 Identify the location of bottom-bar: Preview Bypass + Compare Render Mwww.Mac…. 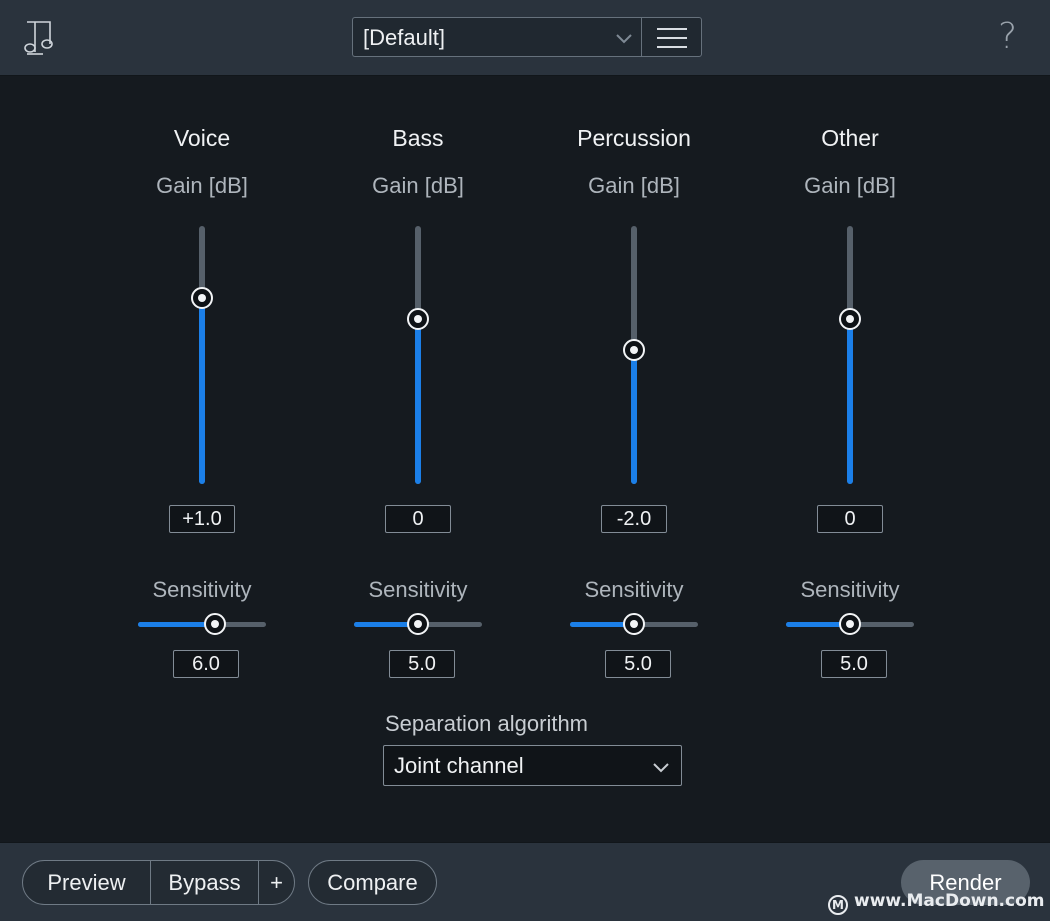
(525, 881).